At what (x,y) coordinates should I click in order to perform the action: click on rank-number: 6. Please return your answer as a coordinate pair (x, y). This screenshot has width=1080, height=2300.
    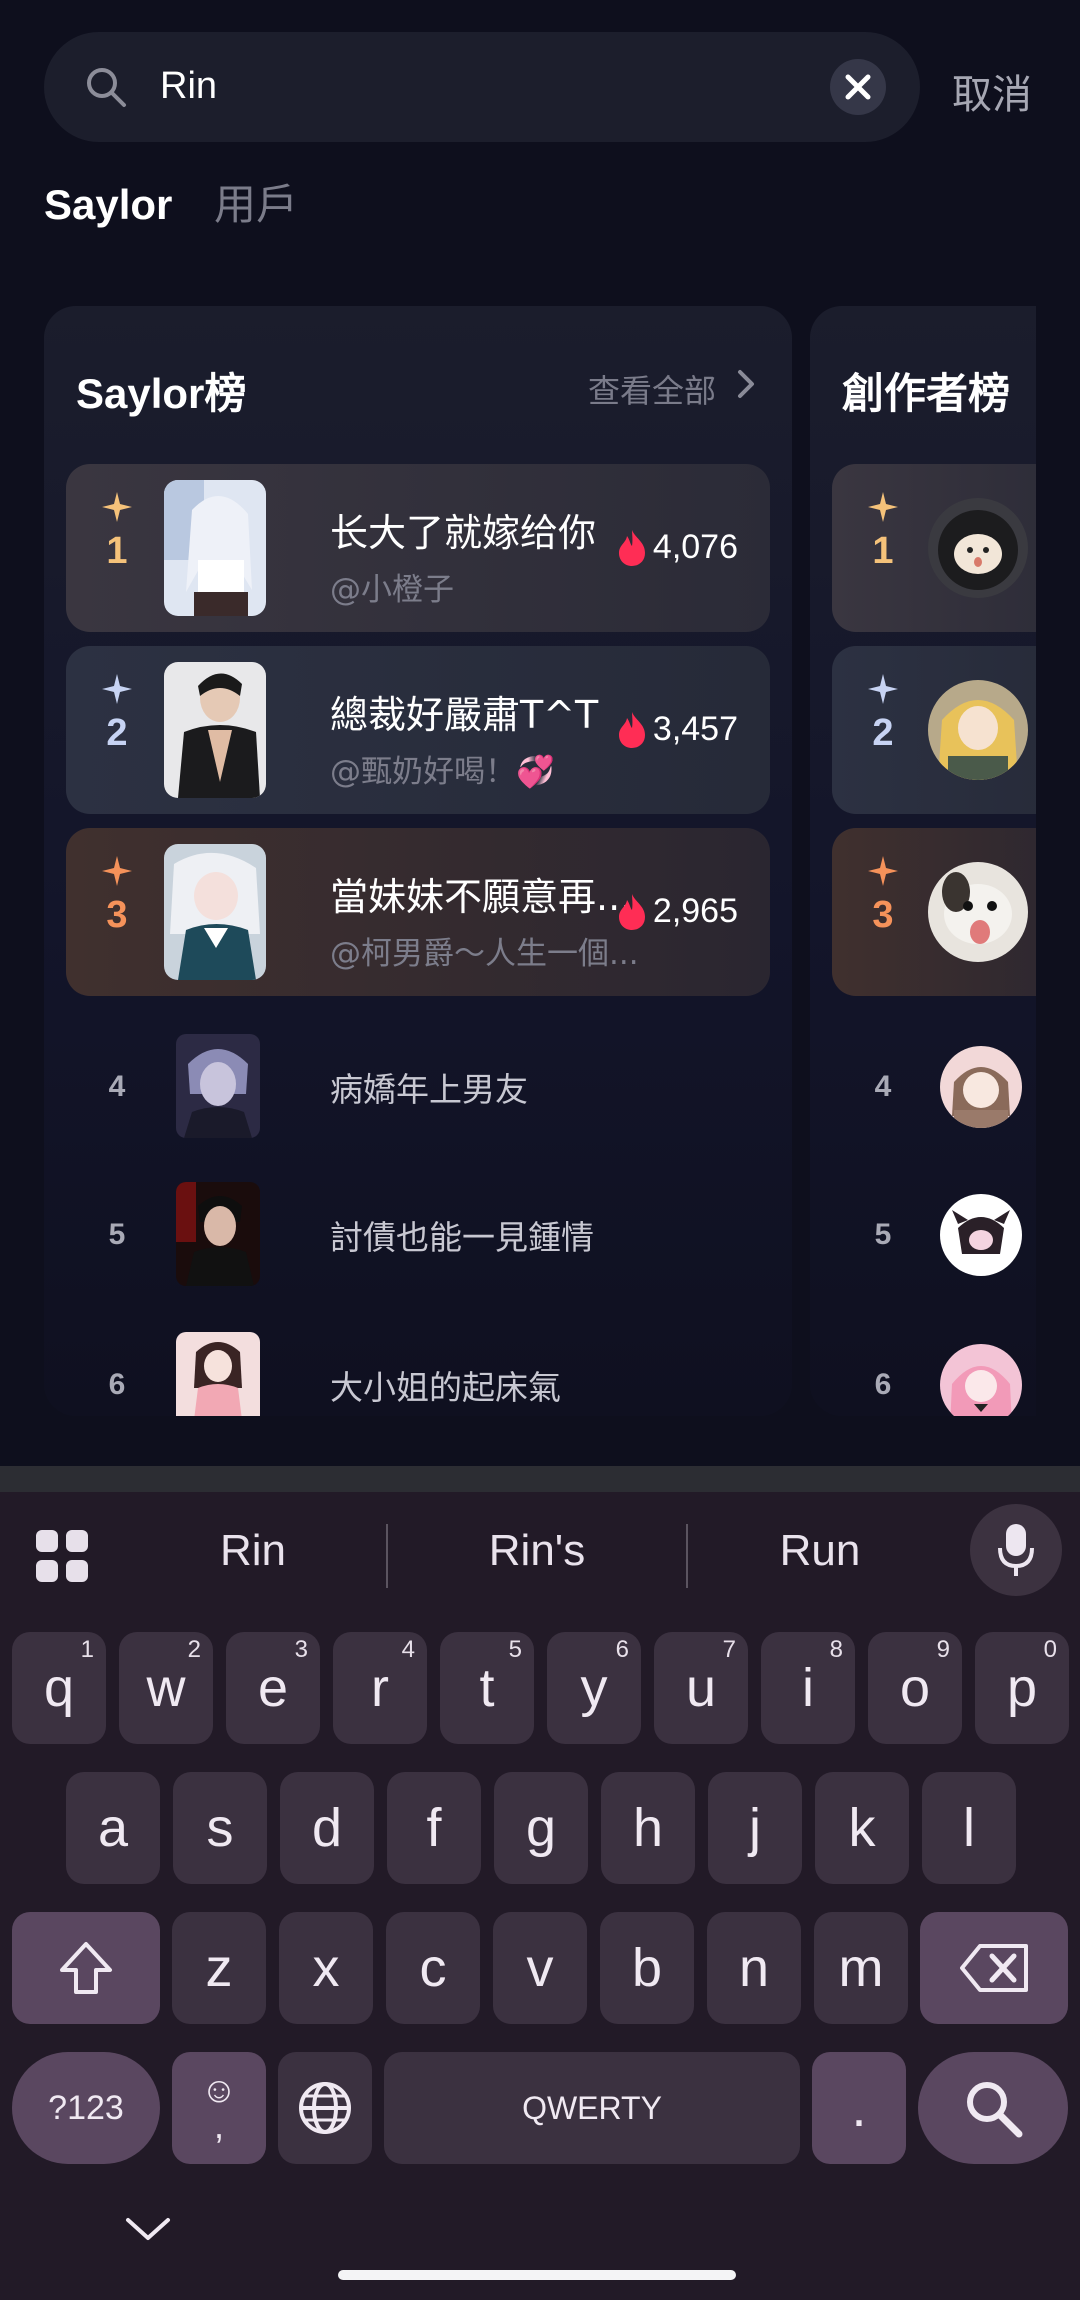
    Looking at the image, I should click on (883, 1384).